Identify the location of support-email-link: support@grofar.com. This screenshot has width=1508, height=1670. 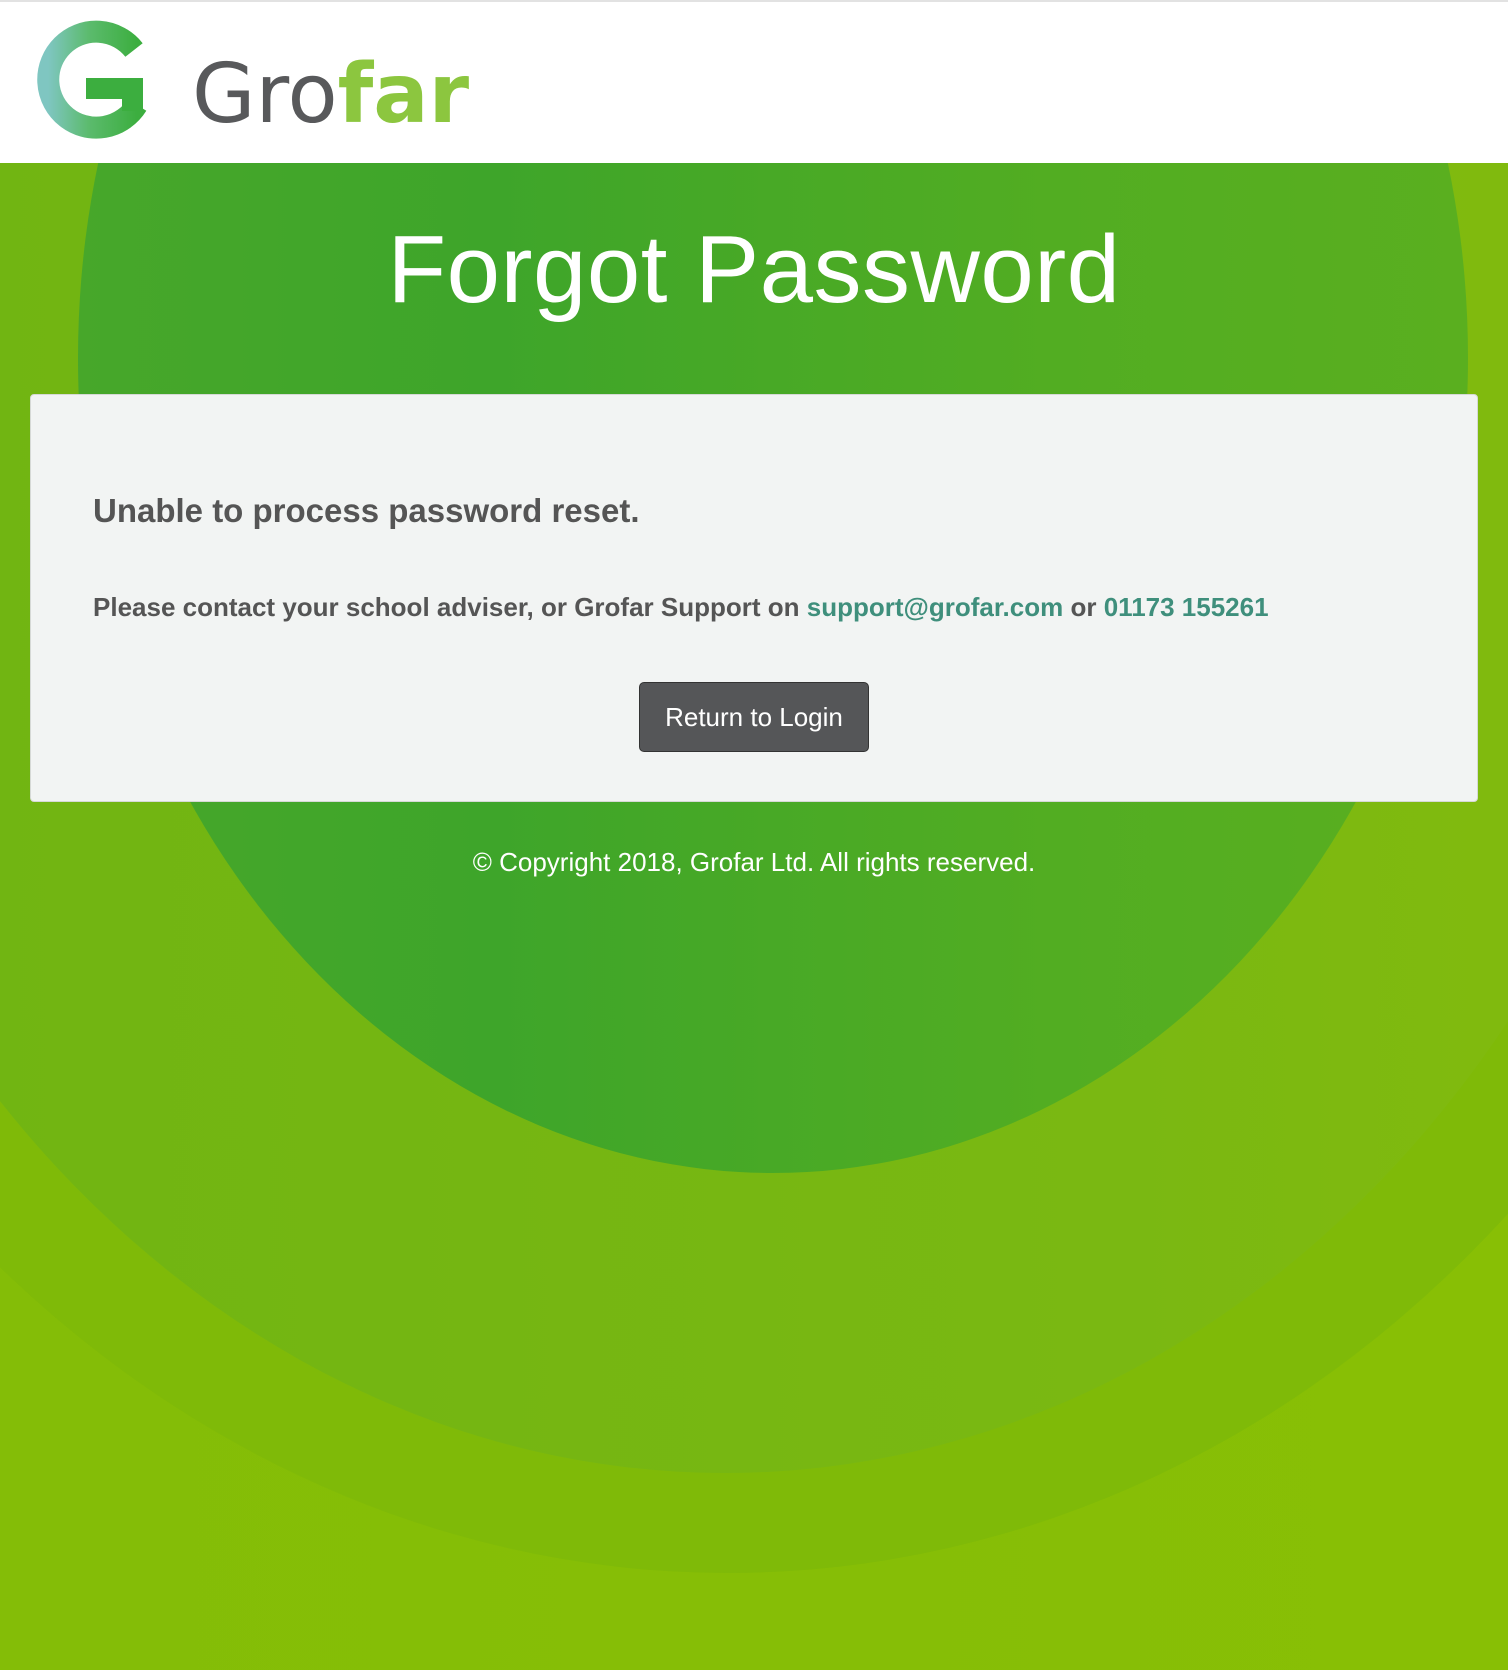
(935, 607).